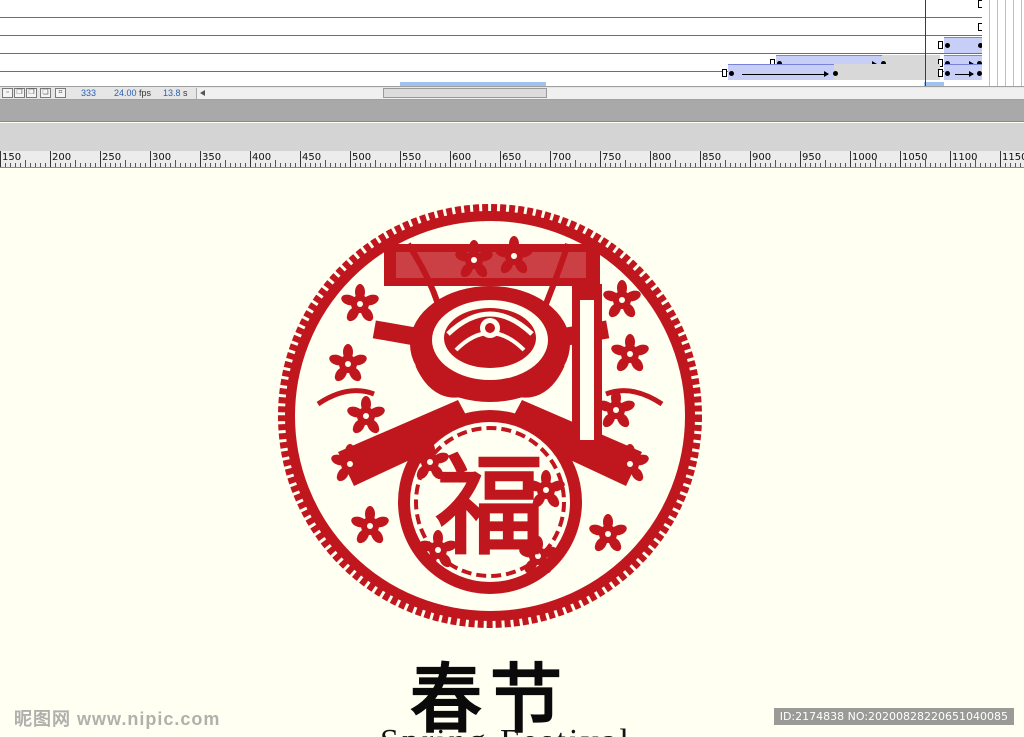 The width and height of the screenshot is (1024, 737). I want to click on frame-grid, so click(1003, 43).